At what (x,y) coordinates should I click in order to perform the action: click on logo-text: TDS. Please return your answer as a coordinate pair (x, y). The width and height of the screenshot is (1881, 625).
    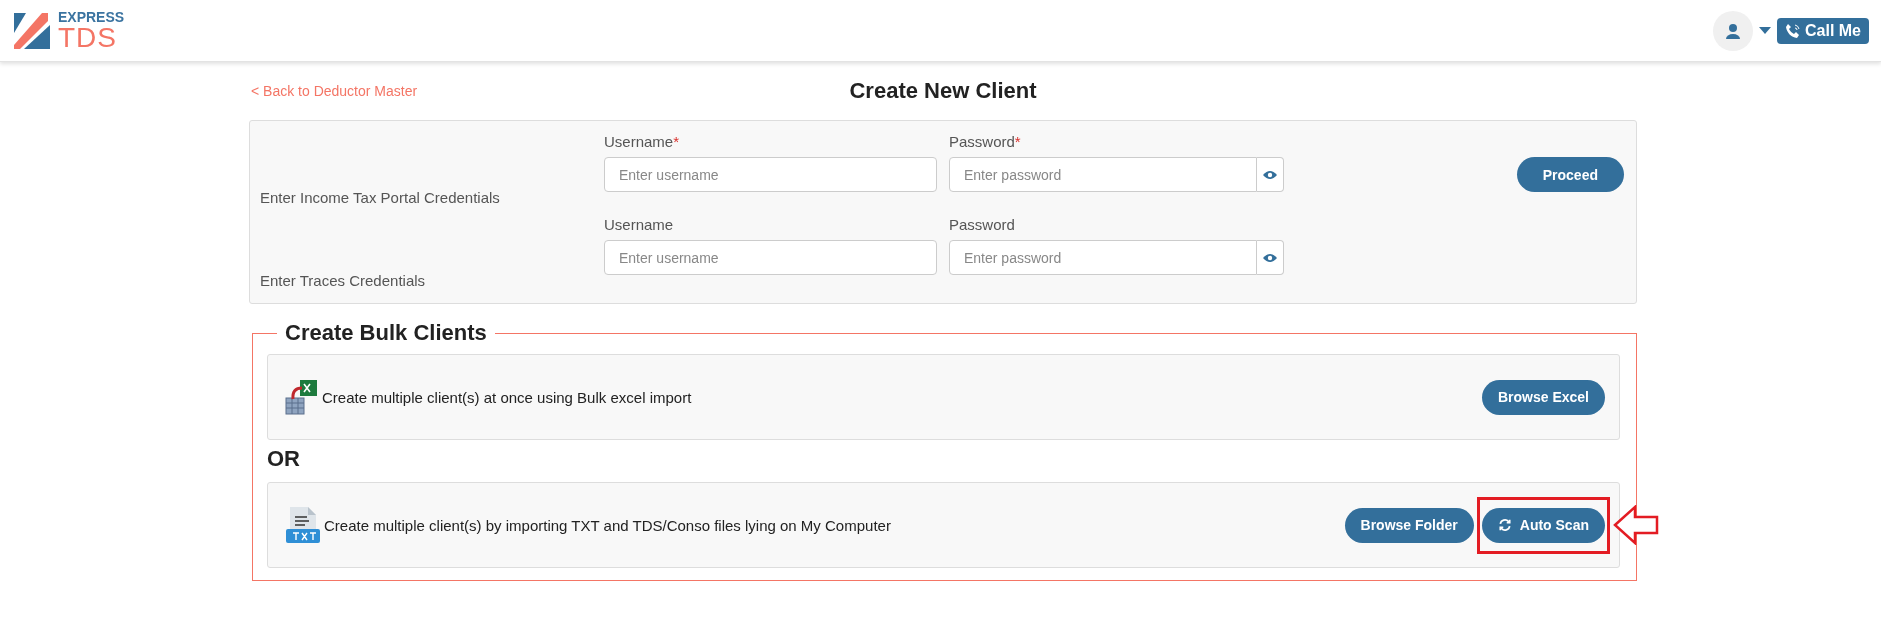
    Looking at the image, I should click on (87, 37).